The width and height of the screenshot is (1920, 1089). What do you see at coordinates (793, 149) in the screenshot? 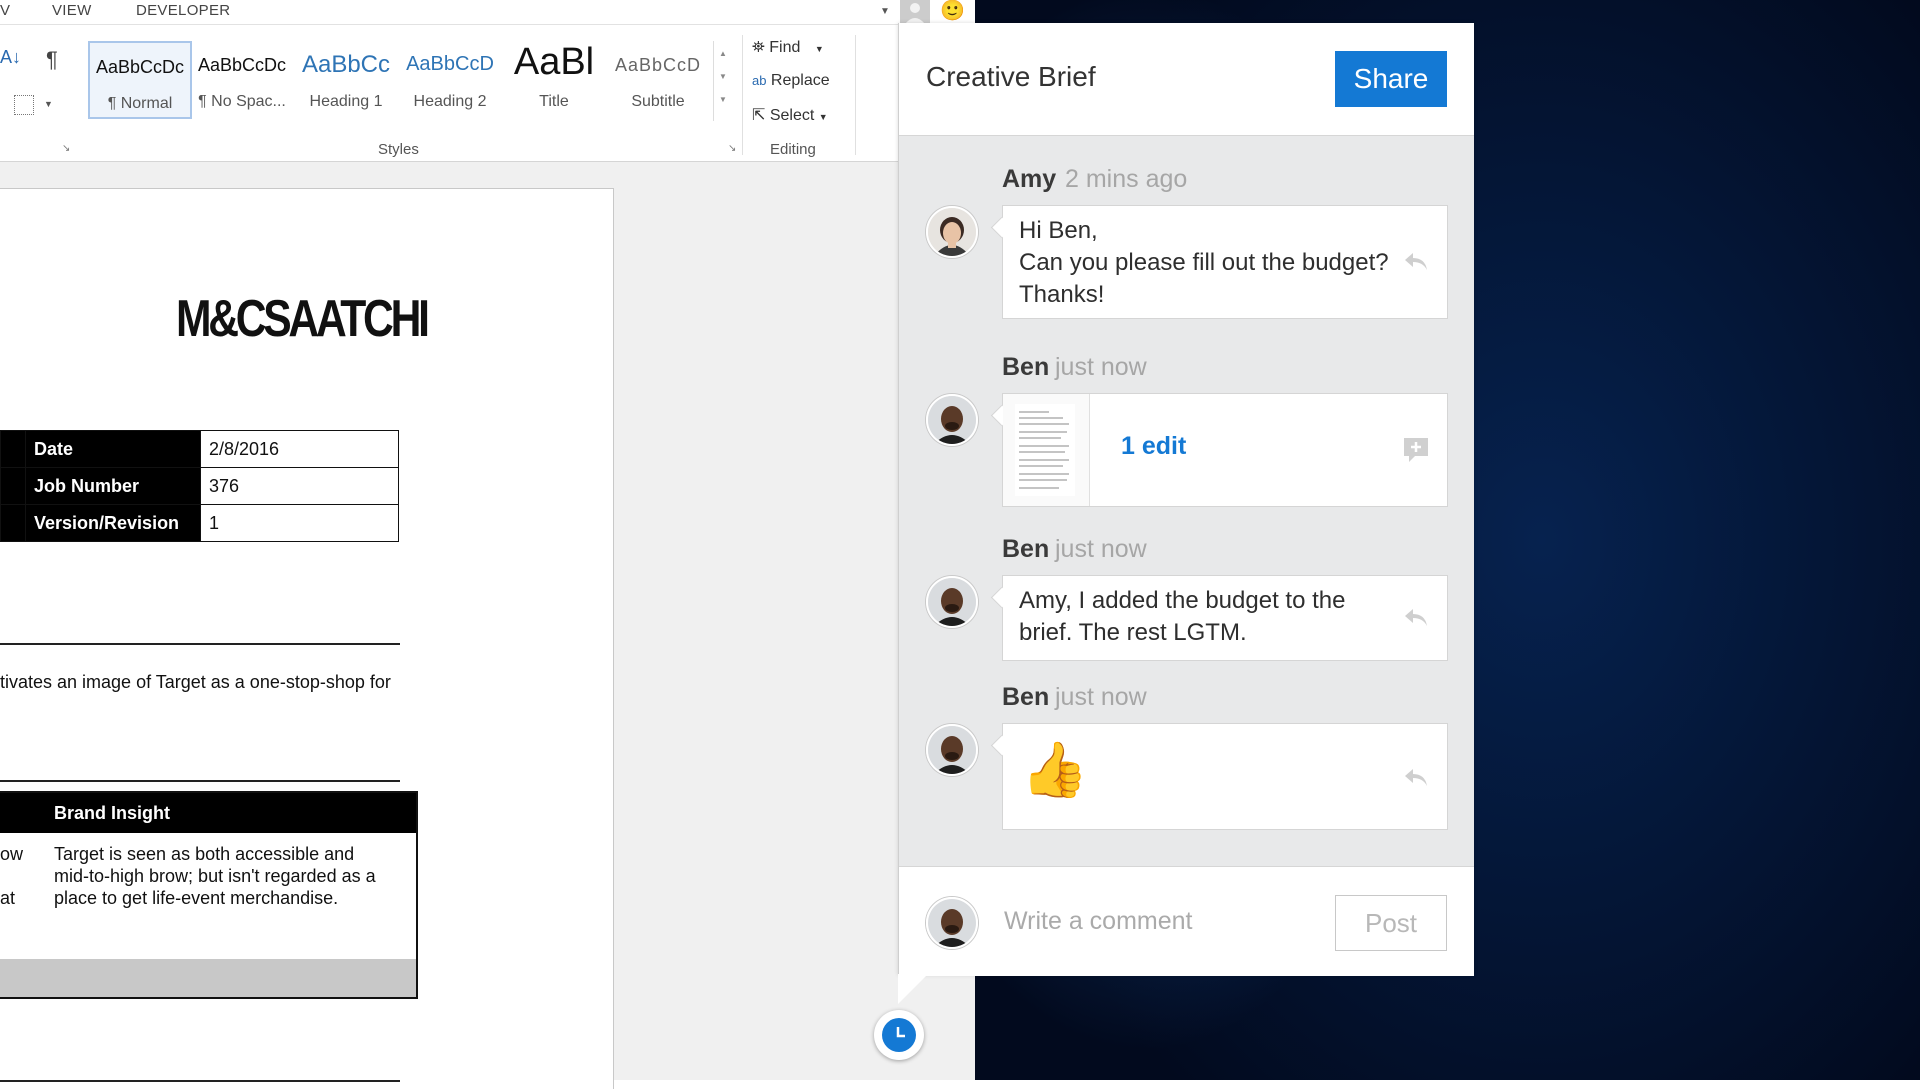
I see `editing-group-label: Editing` at bounding box center [793, 149].